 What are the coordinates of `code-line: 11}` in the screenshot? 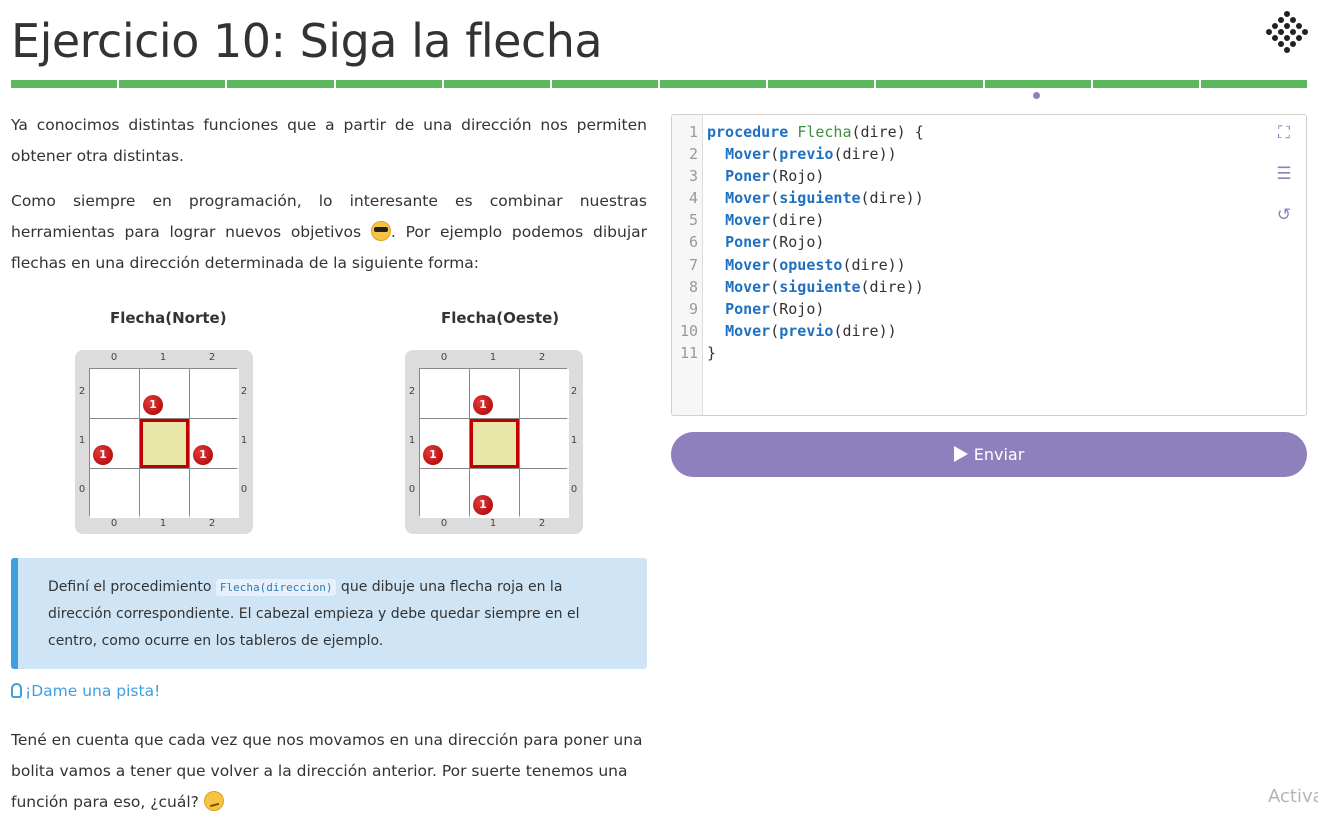 It's located at (798, 353).